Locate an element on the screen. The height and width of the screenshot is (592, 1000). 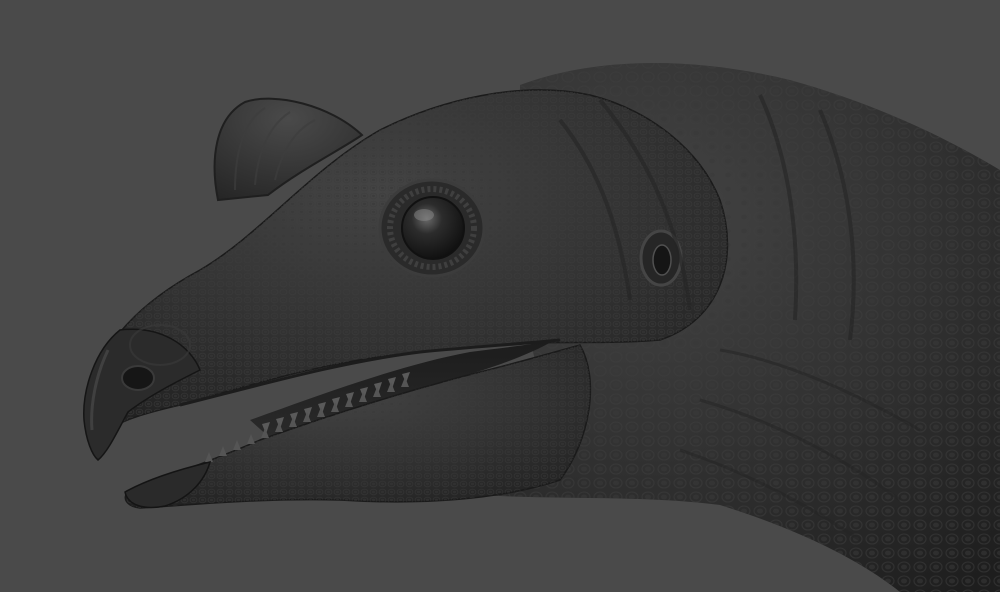
eye-highlight is located at coordinates (424, 215).